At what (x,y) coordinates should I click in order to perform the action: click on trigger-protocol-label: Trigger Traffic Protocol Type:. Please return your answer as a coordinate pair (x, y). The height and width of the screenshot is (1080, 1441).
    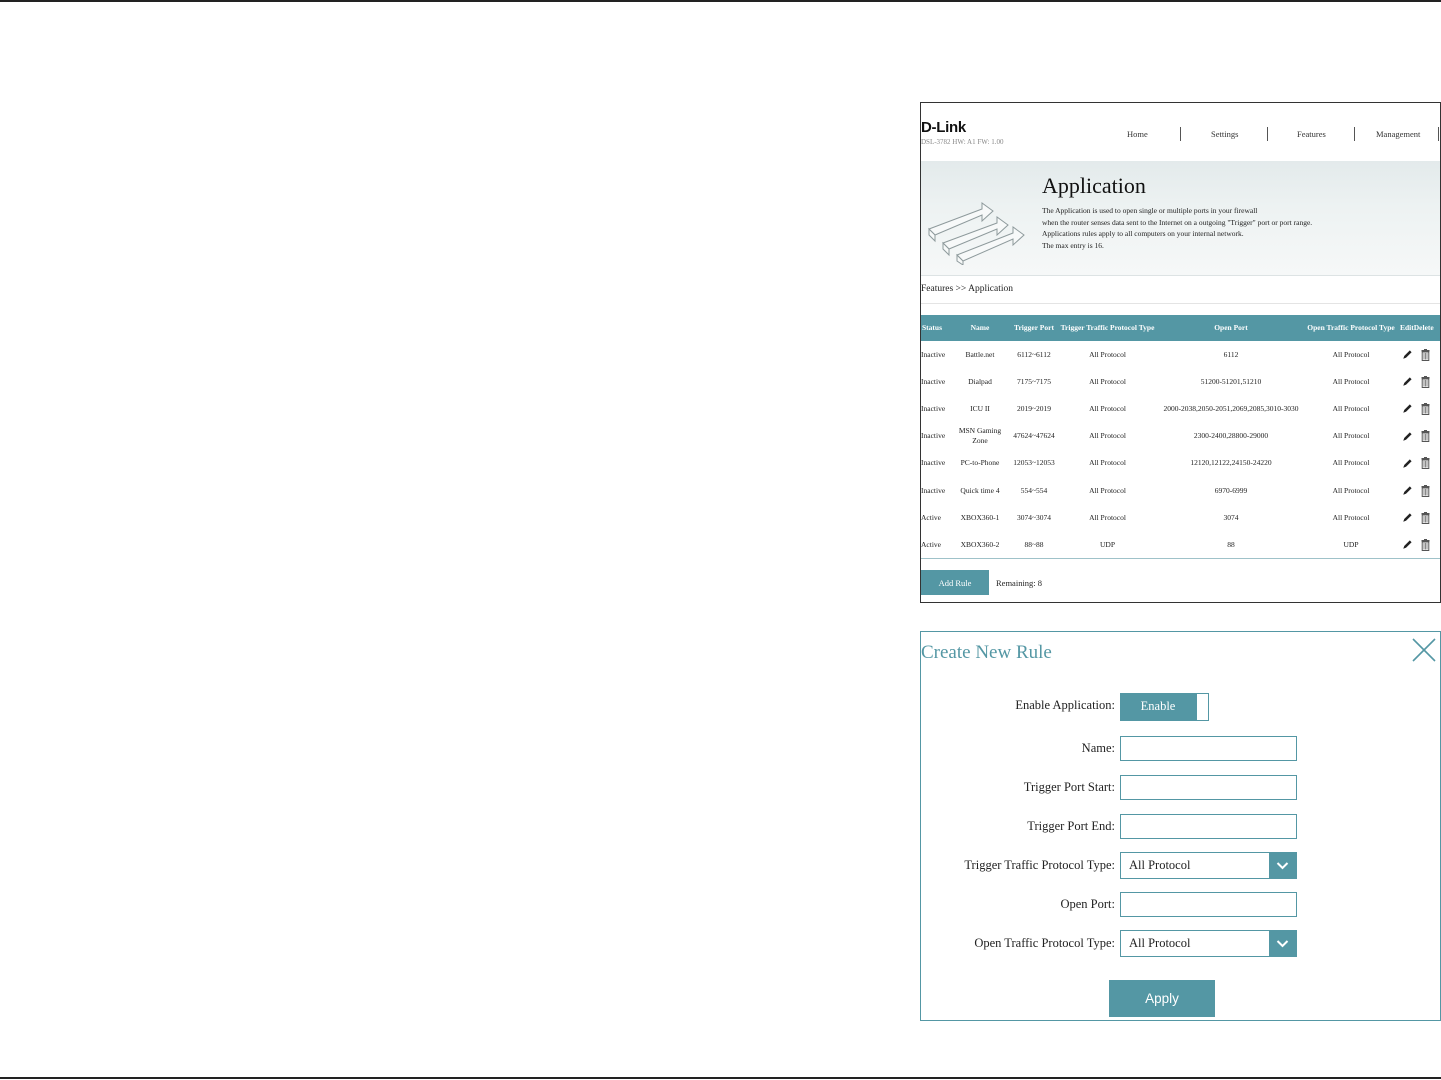
    Looking at the image, I should click on (1039, 865).